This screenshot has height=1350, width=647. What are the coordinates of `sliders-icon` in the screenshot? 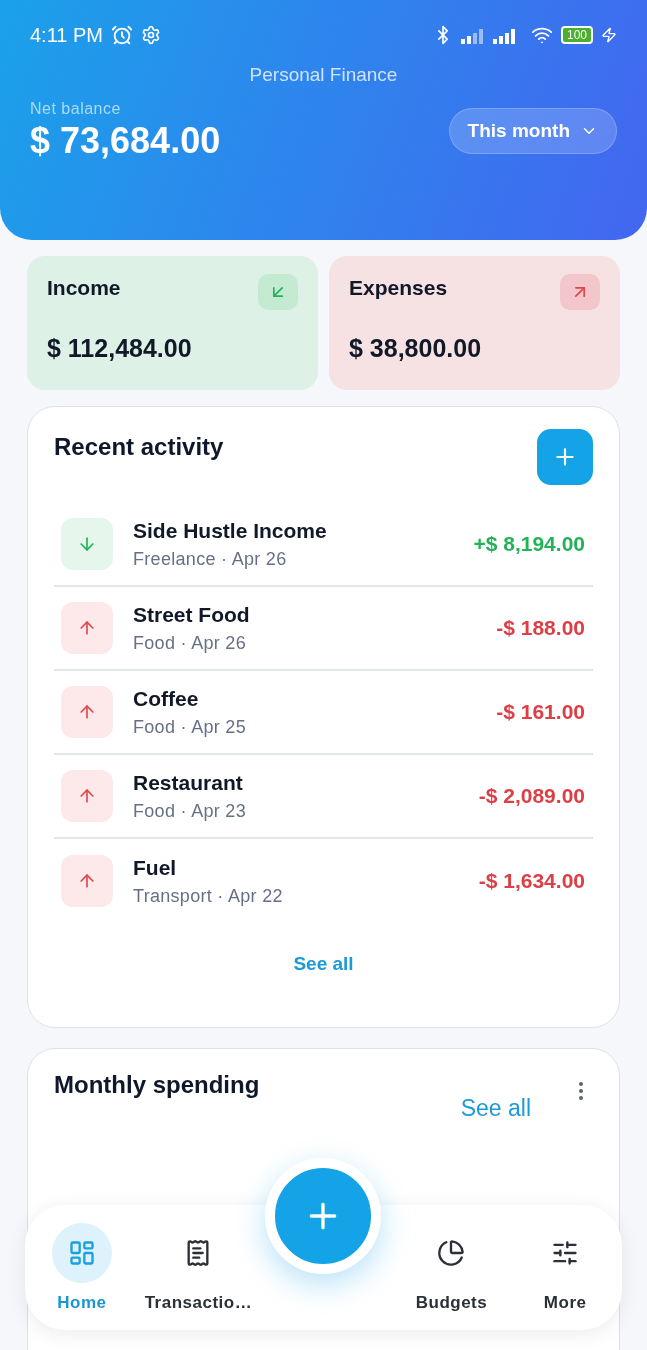 It's located at (565, 1252).